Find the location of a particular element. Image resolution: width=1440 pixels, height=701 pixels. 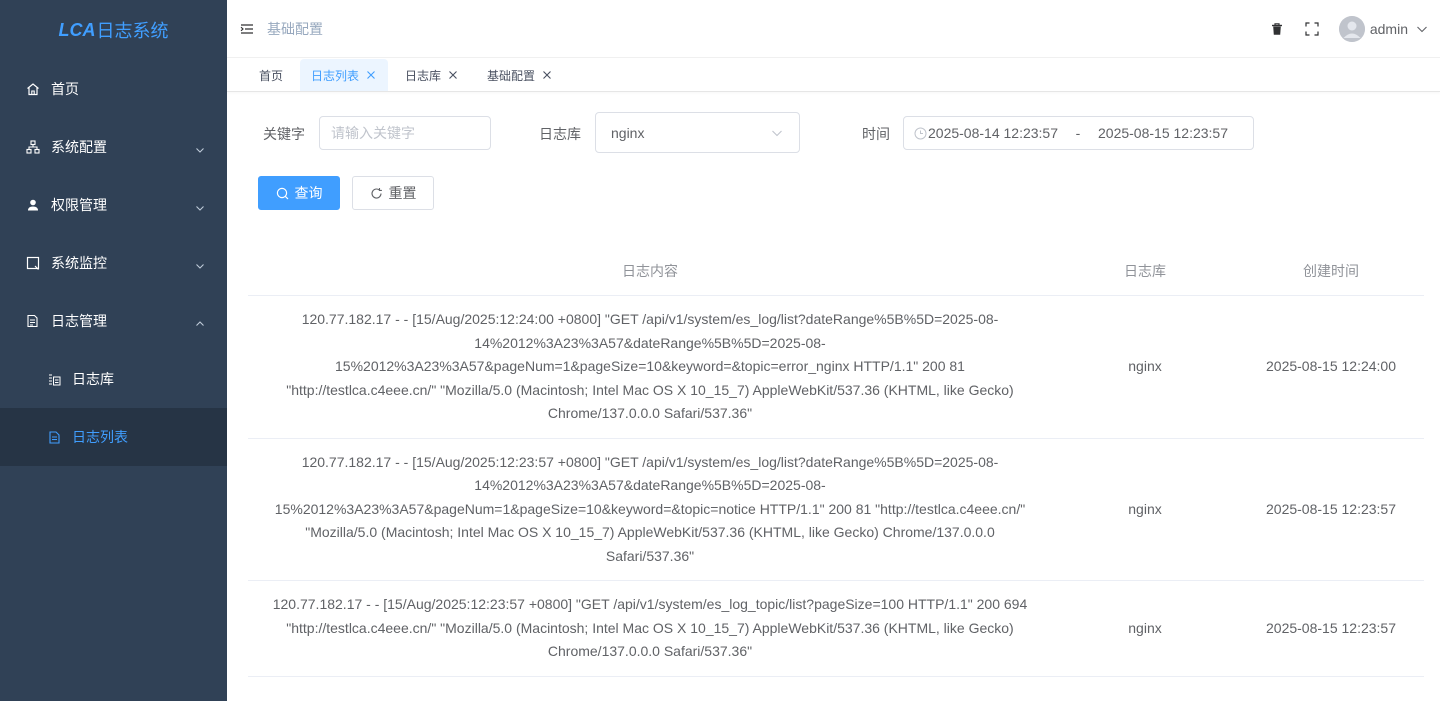

search-icon is located at coordinates (282, 193).